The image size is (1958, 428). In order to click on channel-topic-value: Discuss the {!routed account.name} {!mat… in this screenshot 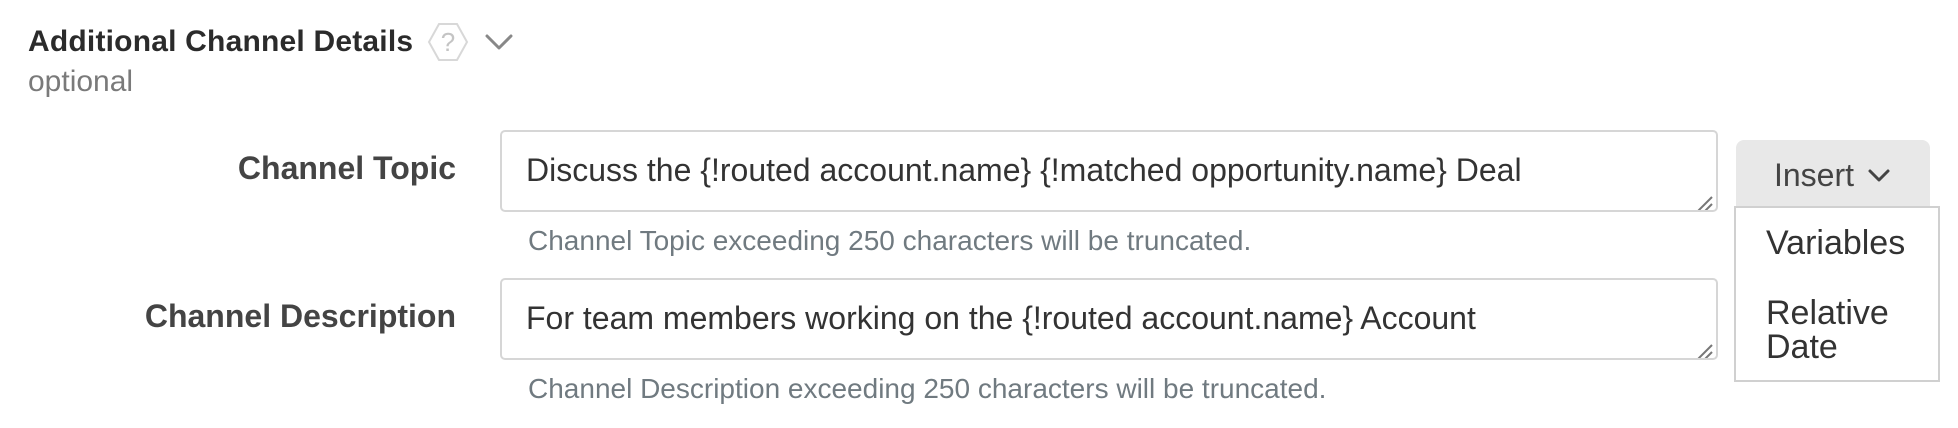, I will do `click(1024, 170)`.